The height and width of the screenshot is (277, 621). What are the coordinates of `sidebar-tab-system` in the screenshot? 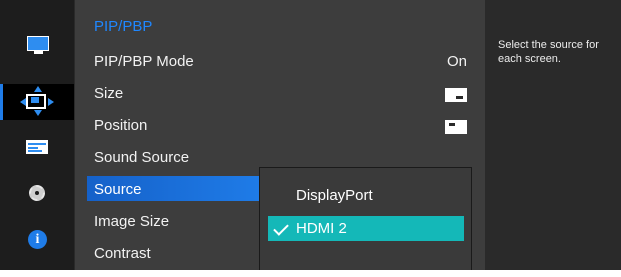 It's located at (37, 147).